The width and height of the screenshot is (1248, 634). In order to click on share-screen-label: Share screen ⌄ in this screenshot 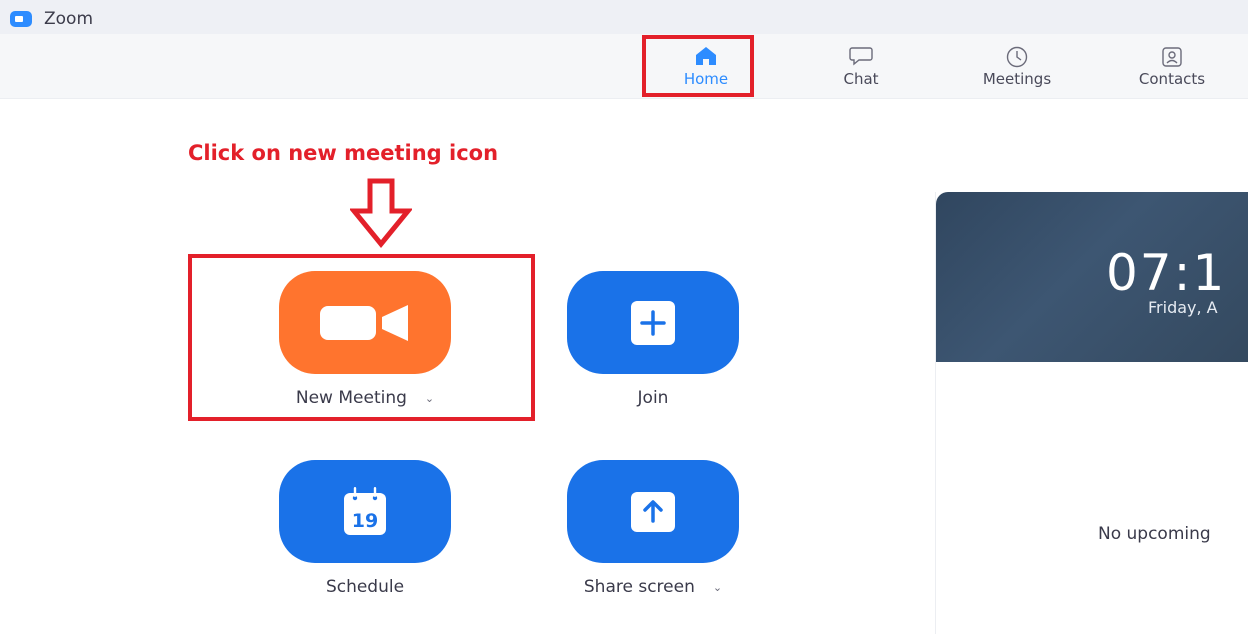, I will do `click(653, 587)`.